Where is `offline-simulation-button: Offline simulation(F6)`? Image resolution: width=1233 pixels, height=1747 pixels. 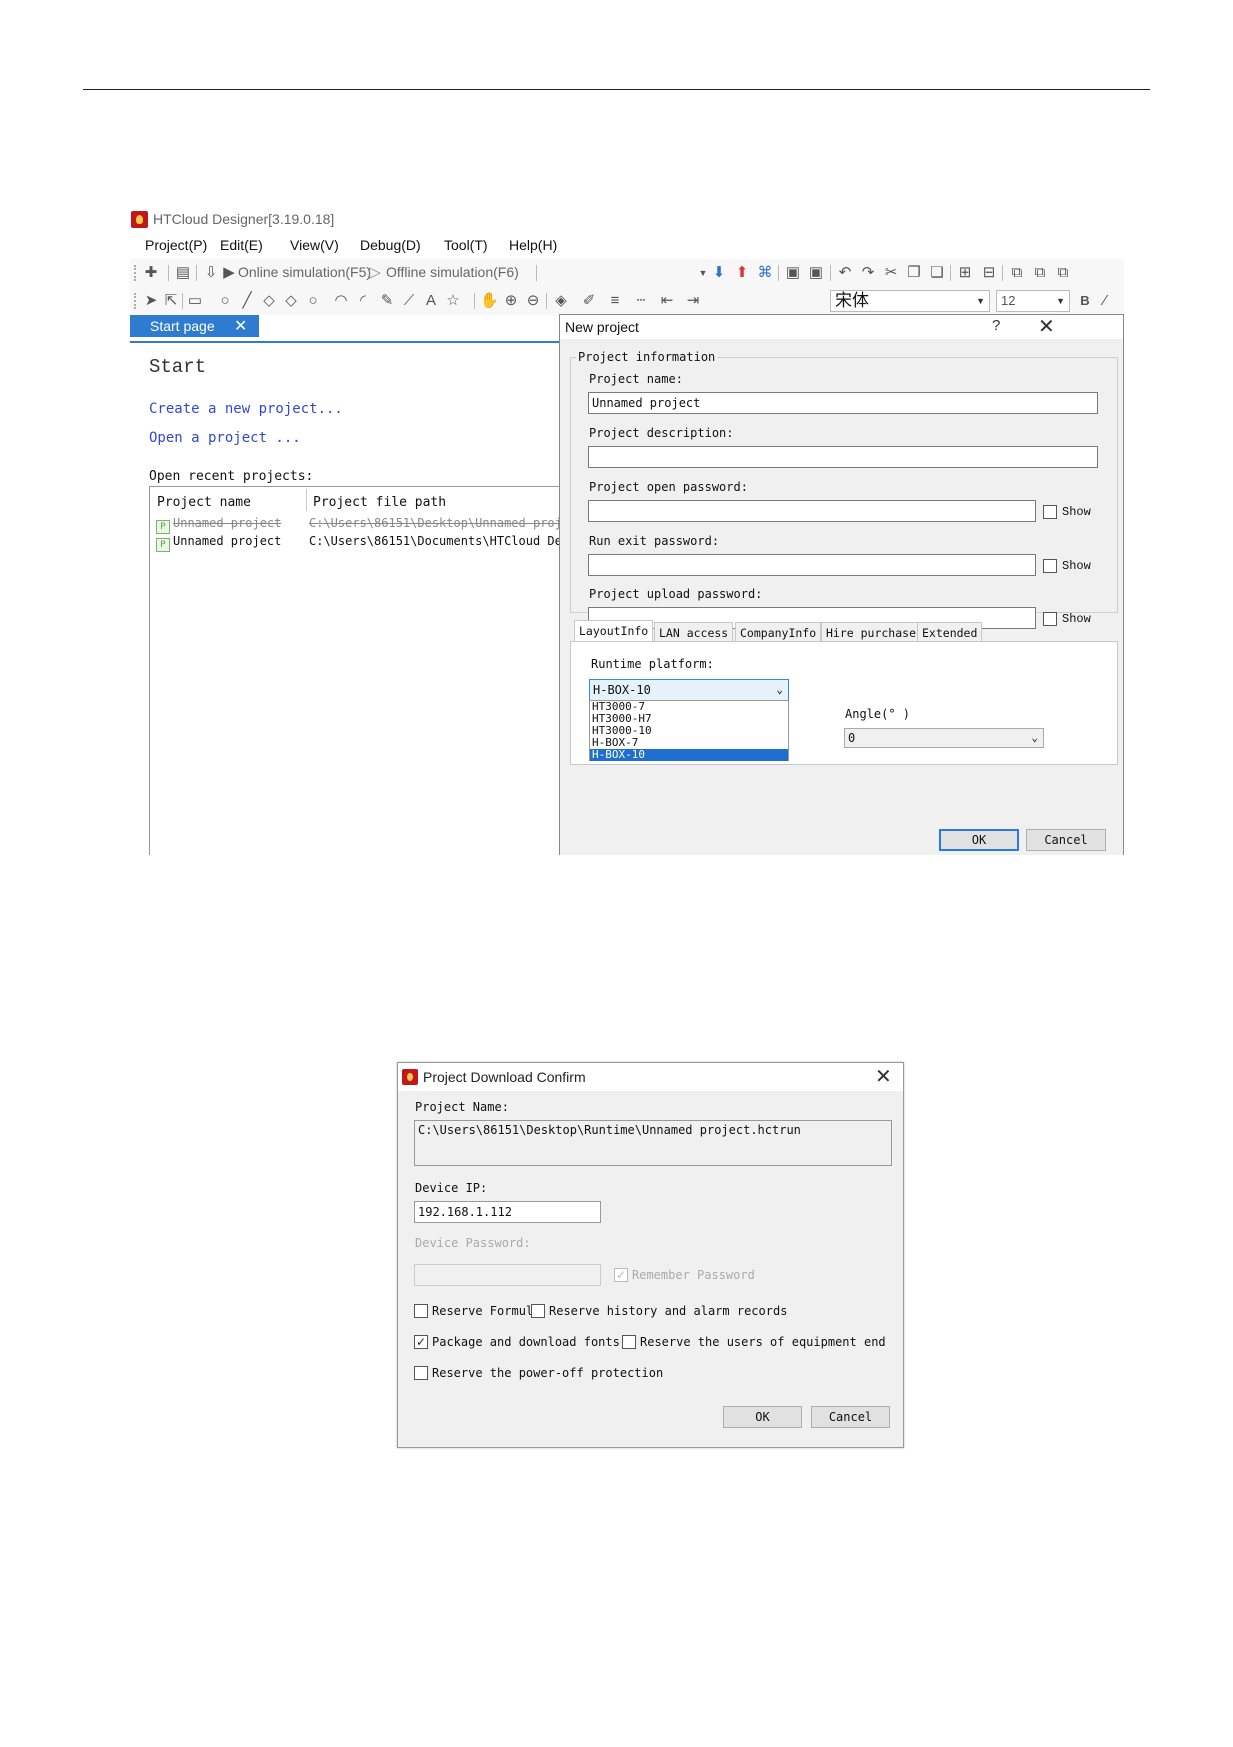
offline-simulation-button: Offline simulation(F6) is located at coordinates (452, 272).